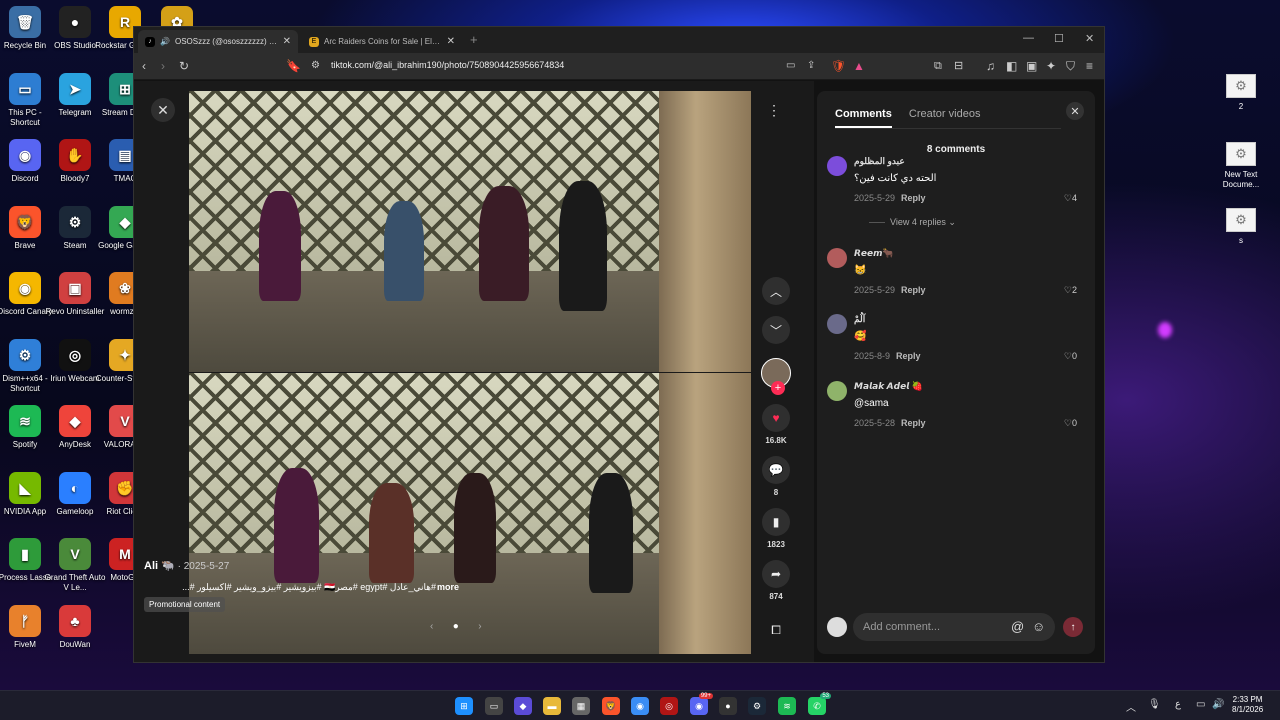  Describe the element at coordinates (1028, 38) in the screenshot. I see `minimize-icon: —` at that location.